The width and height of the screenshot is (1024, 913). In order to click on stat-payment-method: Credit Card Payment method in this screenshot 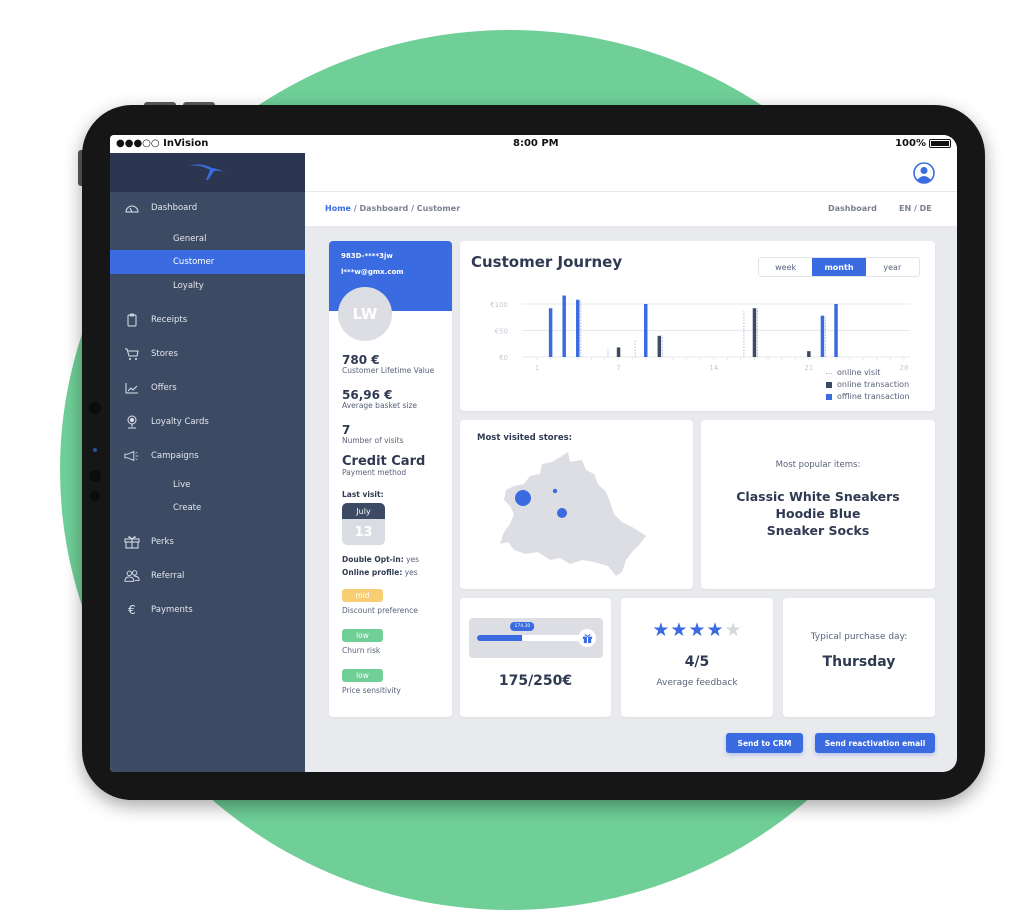, I will do `click(383, 465)`.